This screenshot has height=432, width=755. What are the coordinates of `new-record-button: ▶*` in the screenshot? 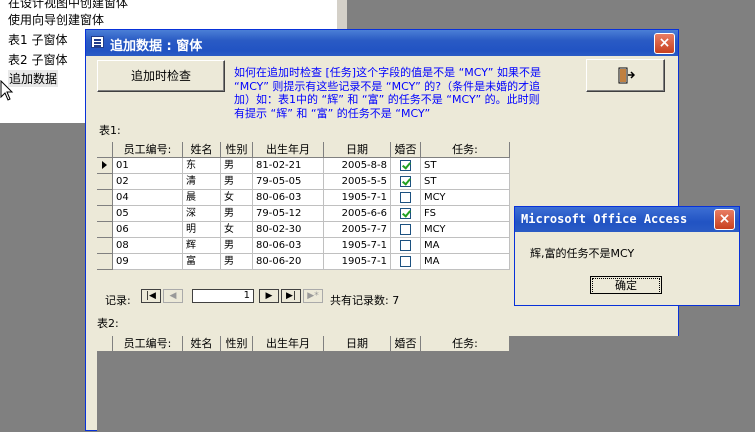 It's located at (313, 296).